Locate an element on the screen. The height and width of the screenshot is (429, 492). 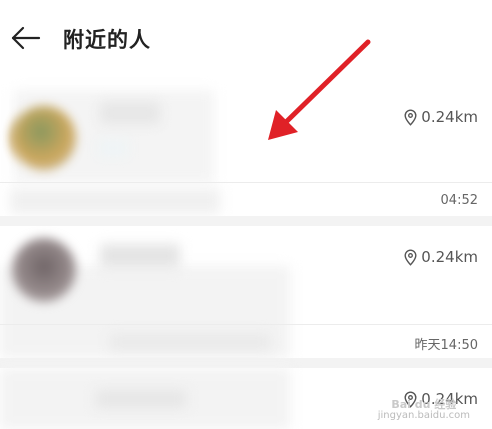
back-arrow-icon is located at coordinates (26, 38).